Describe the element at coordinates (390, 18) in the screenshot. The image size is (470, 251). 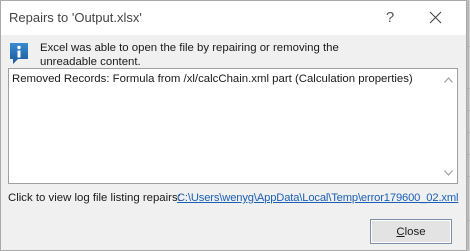
I see `help-button: ?` at that location.